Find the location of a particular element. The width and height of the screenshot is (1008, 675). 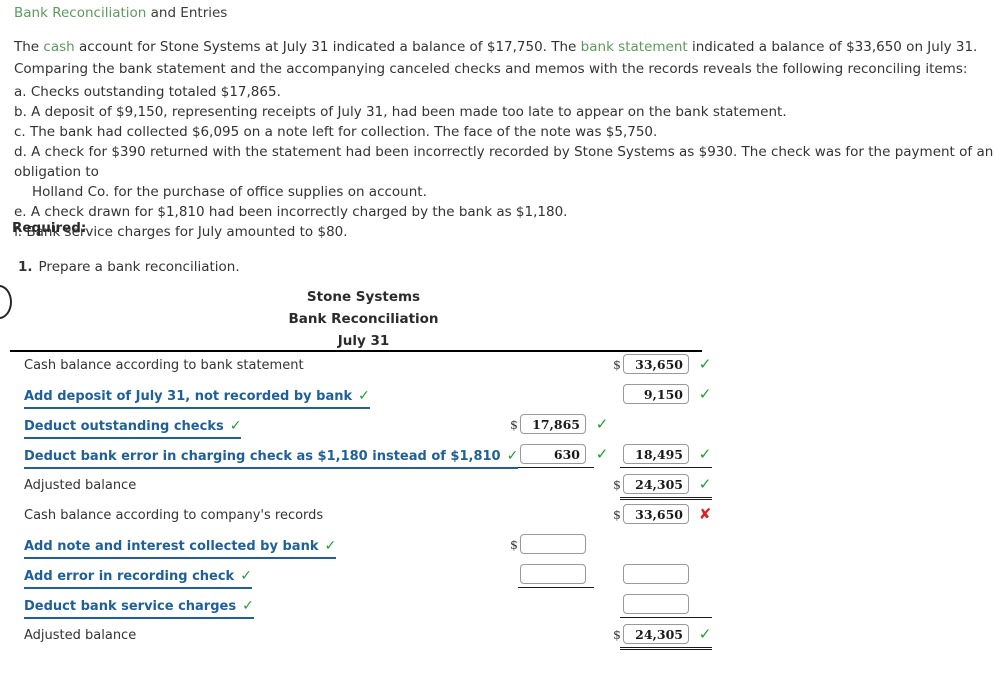

required-task-1: 1. Prepare a bank reconciliation. is located at coordinates (129, 267).